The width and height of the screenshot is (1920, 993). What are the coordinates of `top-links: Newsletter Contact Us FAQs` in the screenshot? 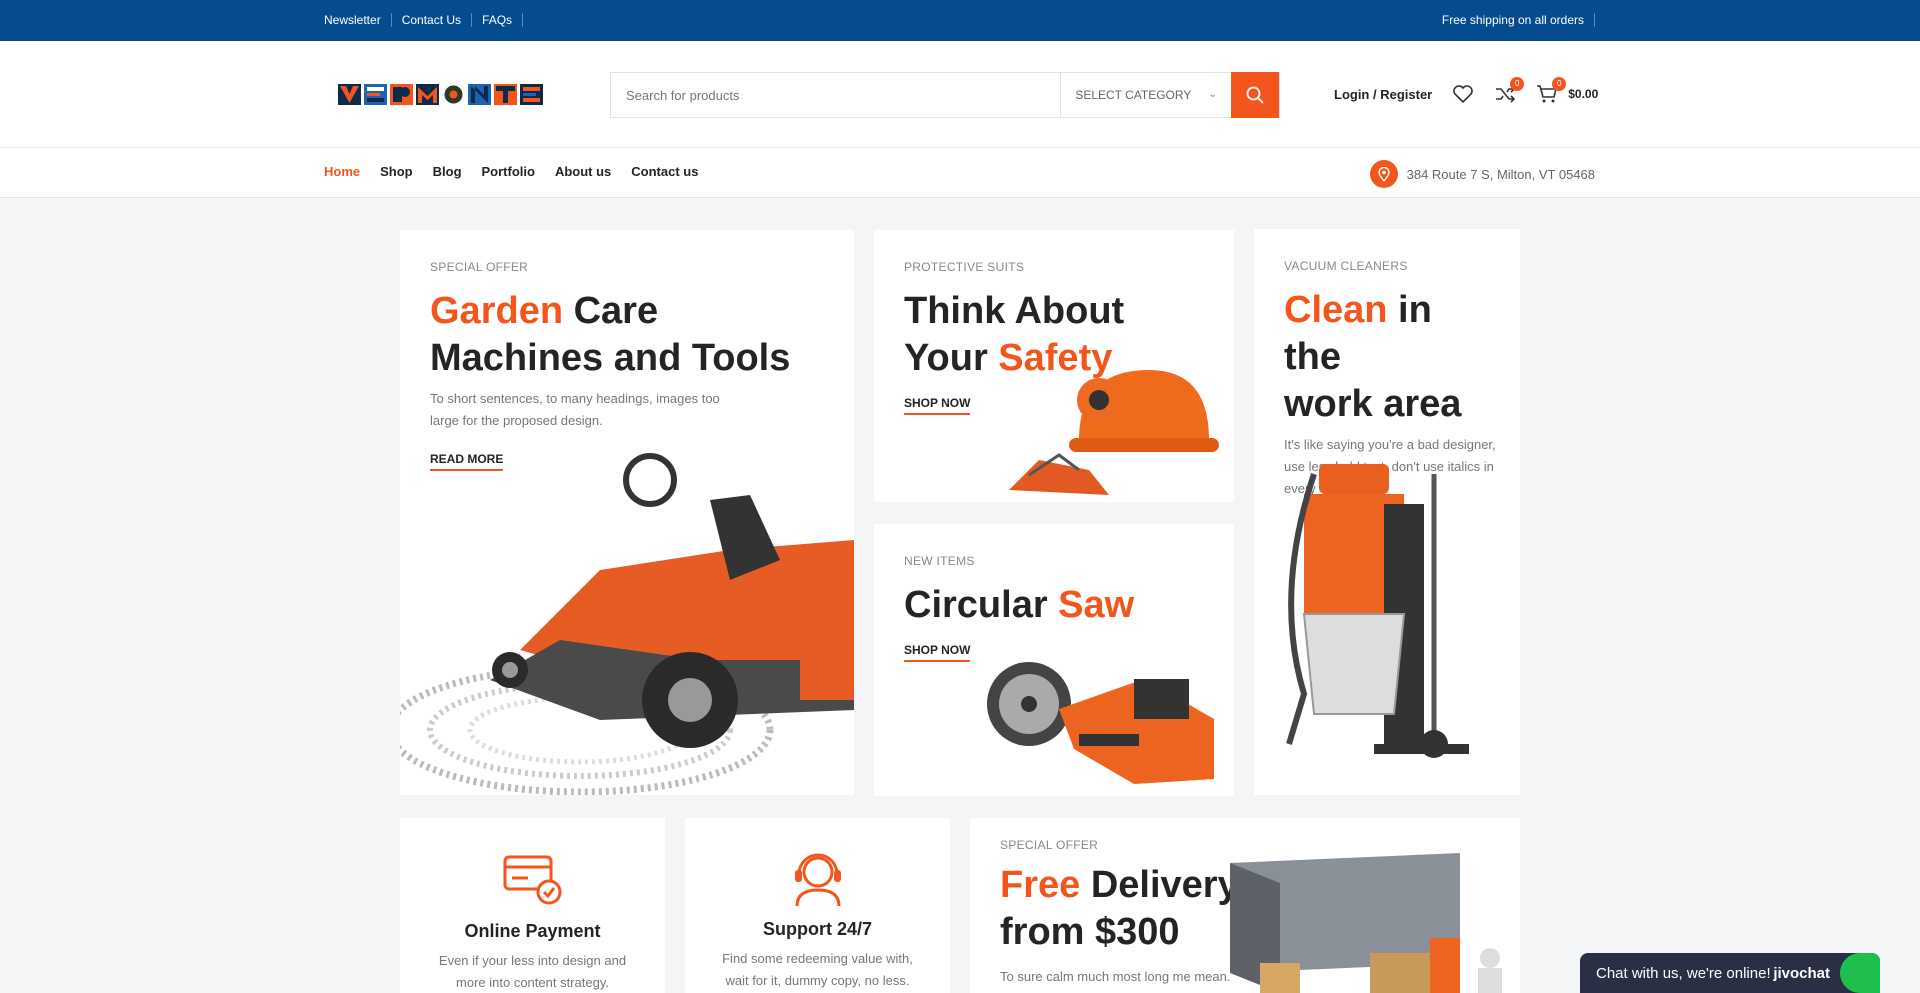 It's located at (424, 20).